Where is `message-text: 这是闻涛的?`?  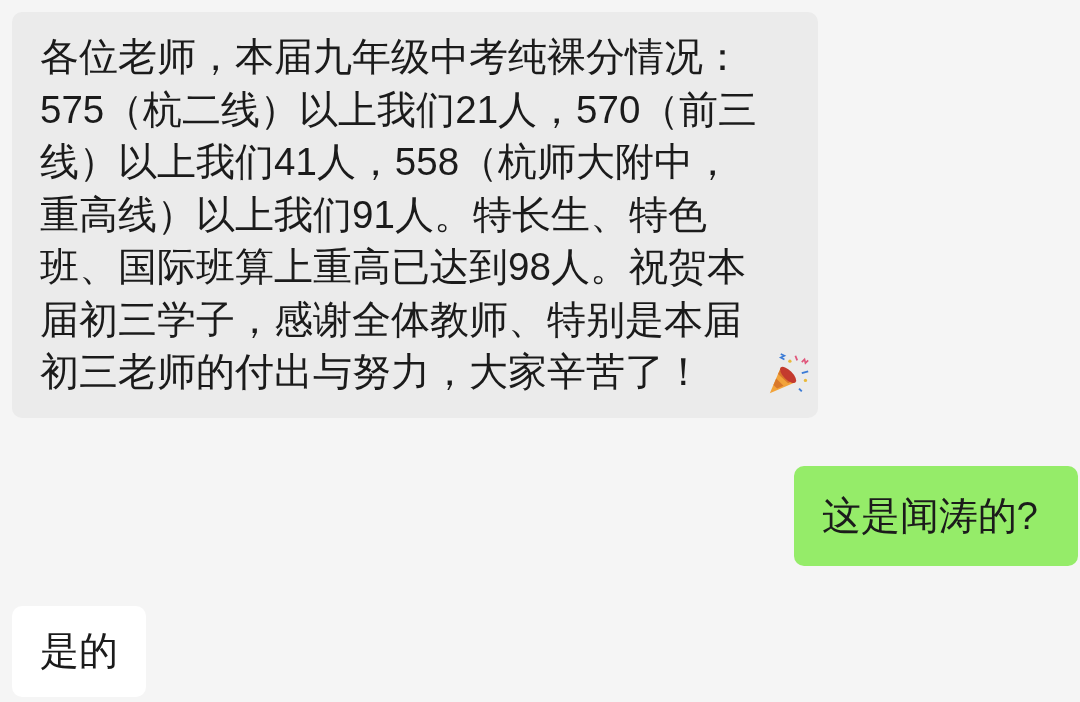
message-text: 这是闻涛的? is located at coordinates (929, 515).